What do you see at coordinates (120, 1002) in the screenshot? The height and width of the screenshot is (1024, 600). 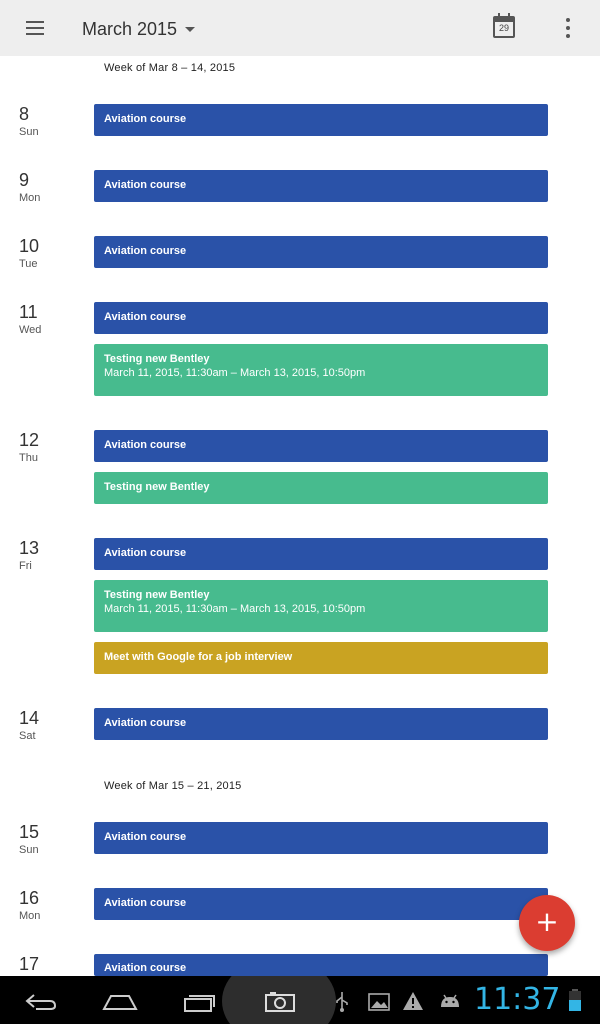 I see `home-icon` at bounding box center [120, 1002].